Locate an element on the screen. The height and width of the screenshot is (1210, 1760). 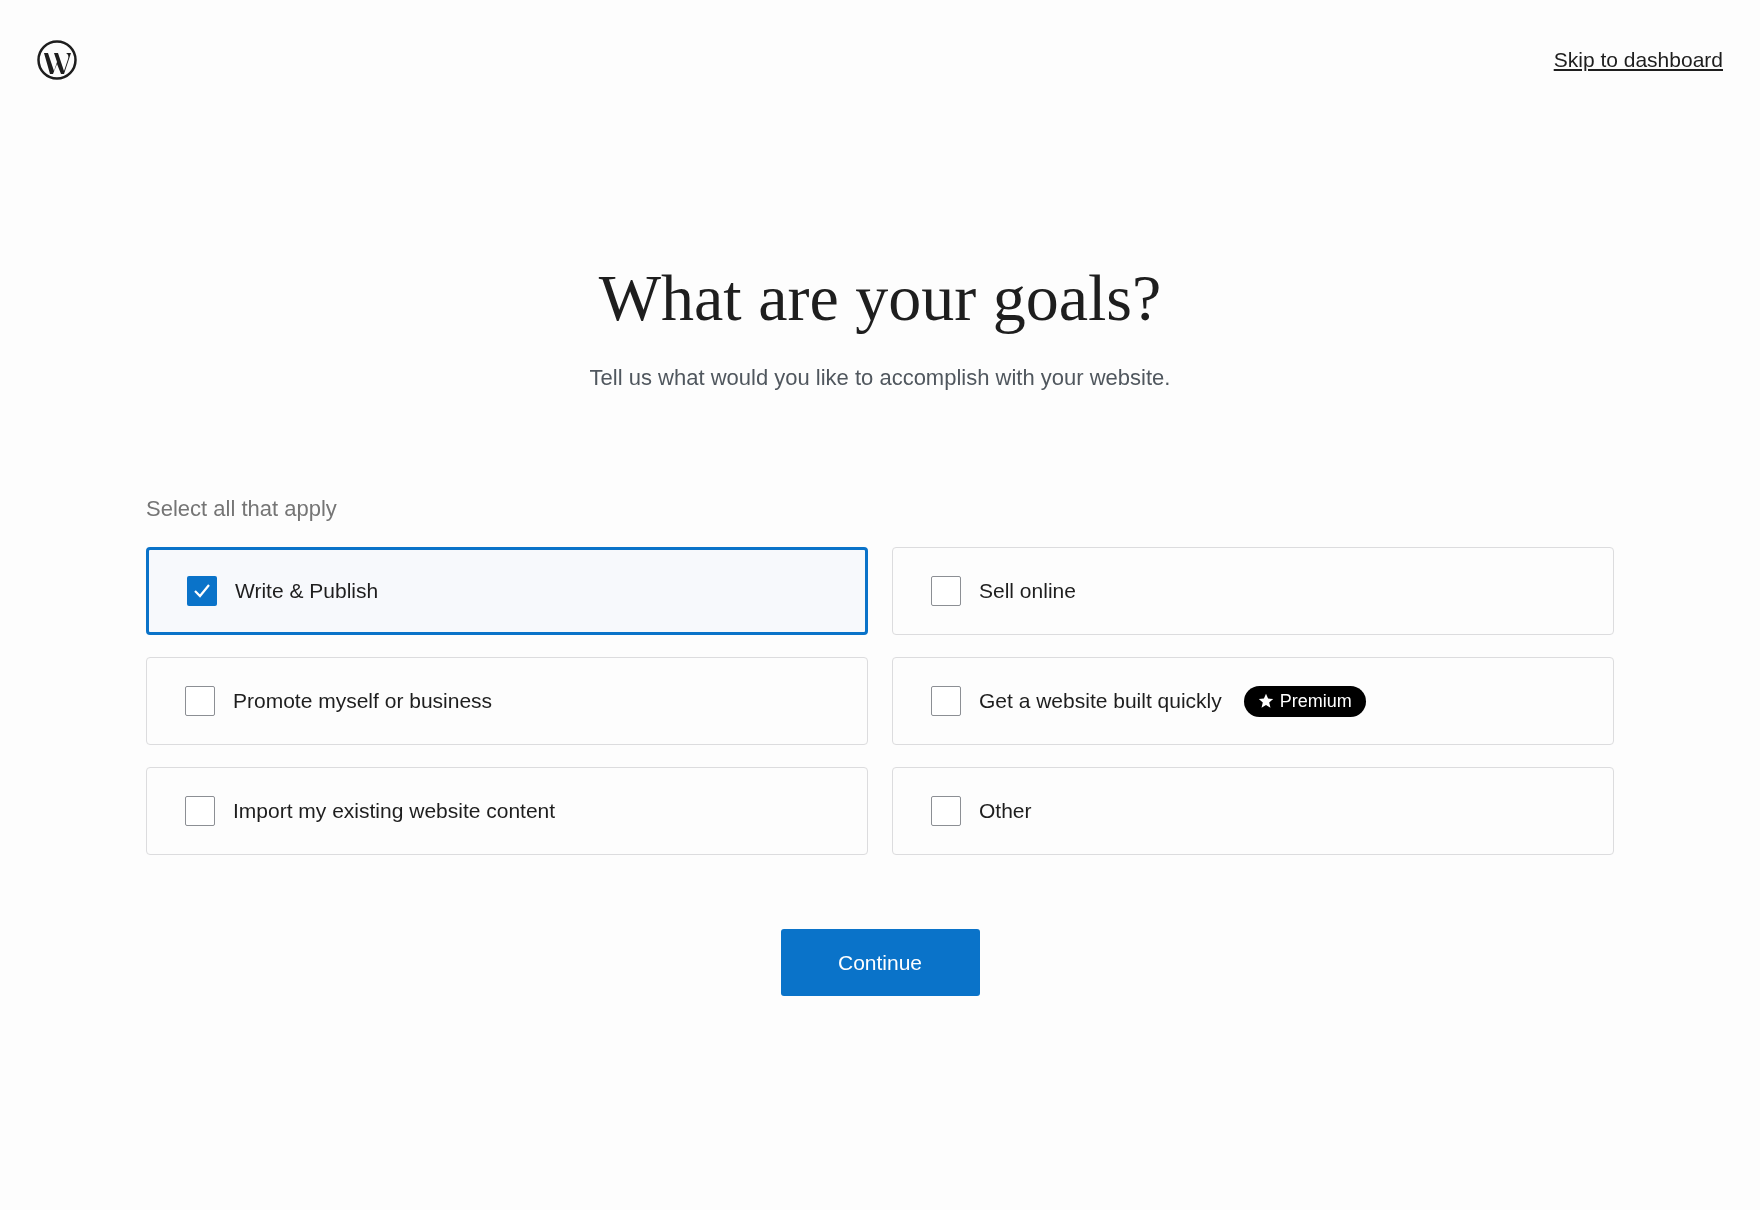
goal-label: Get a website built quickly is located at coordinates (1100, 701).